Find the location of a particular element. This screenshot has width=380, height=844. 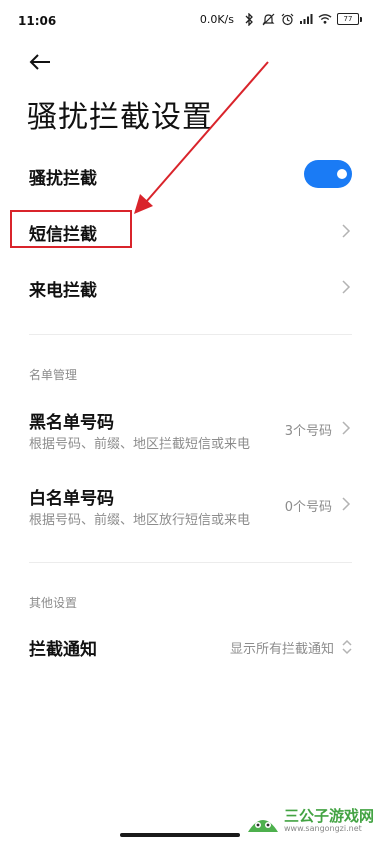

blacklist-label: 黑名单号码 is located at coordinates (71, 423).